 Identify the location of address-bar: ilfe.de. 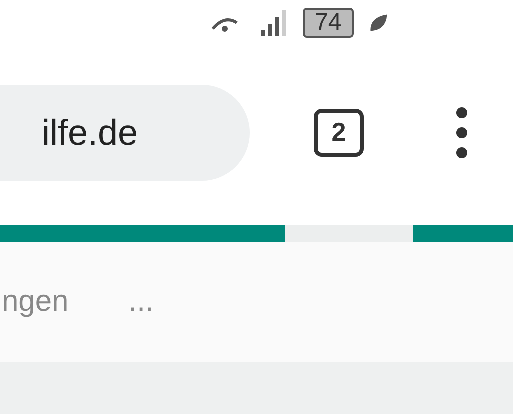
(125, 132).